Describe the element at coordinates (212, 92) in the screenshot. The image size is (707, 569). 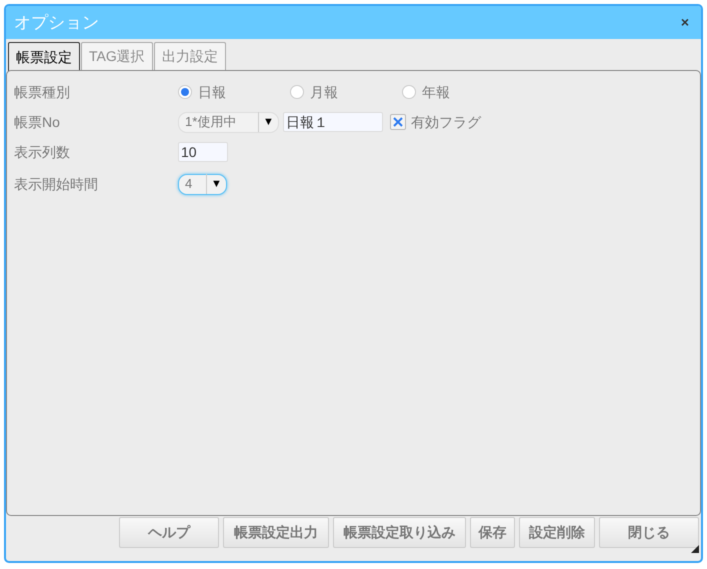
I see `radio-label: 日報` at that location.